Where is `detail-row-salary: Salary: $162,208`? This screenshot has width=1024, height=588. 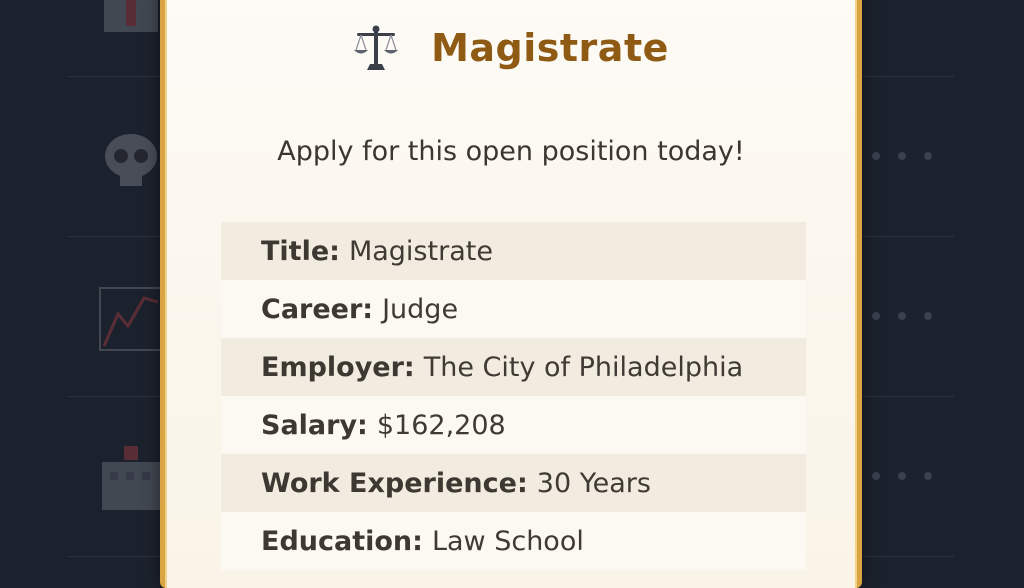
detail-row-salary: Salary: $162,208 is located at coordinates (513, 425).